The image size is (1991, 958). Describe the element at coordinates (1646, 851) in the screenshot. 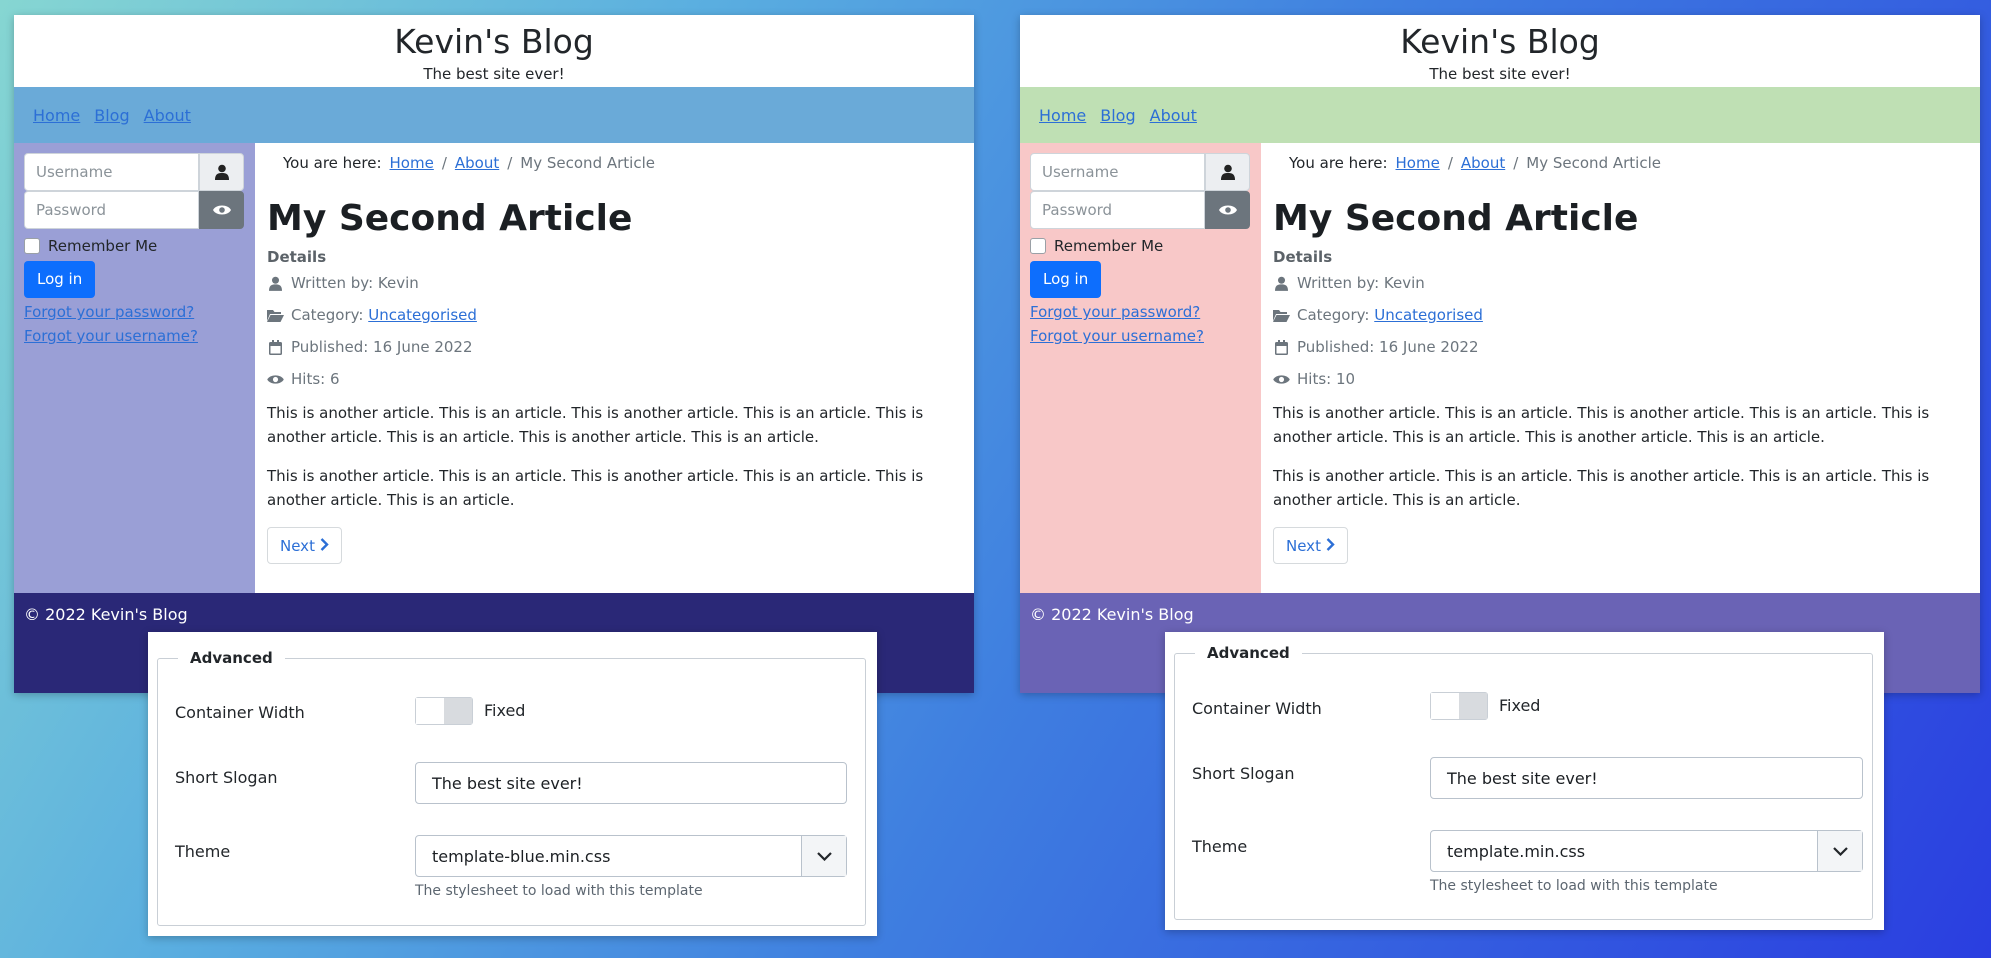

I see `theme-select: template.min.css` at that location.